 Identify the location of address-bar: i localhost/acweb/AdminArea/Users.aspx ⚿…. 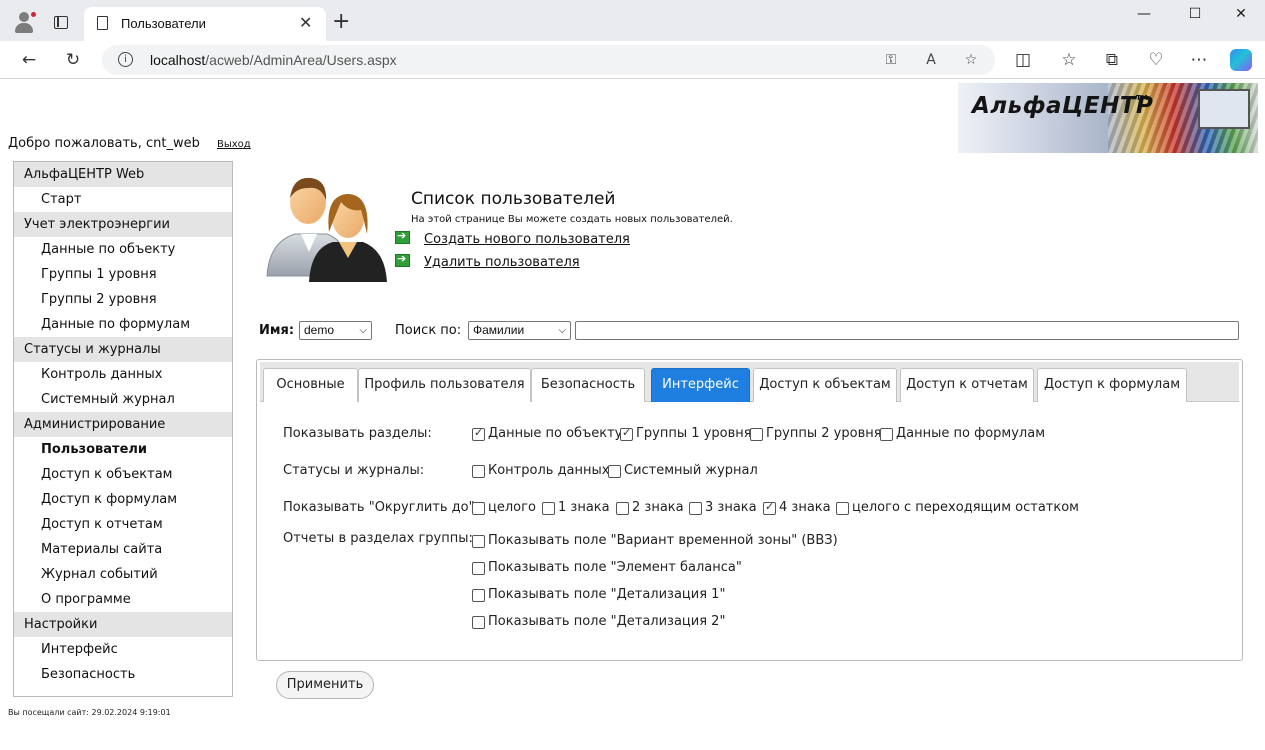
(548, 60).